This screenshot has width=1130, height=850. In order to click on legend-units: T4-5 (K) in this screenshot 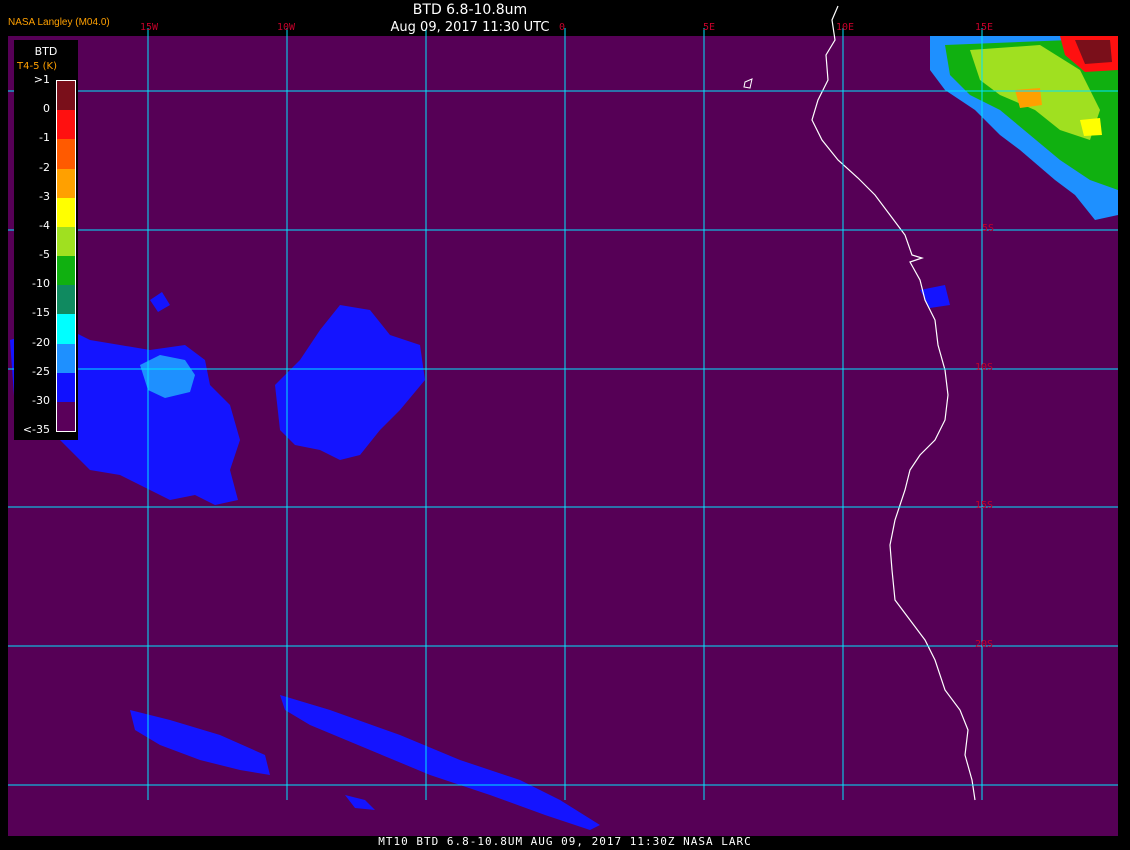, I will do `click(37, 66)`.